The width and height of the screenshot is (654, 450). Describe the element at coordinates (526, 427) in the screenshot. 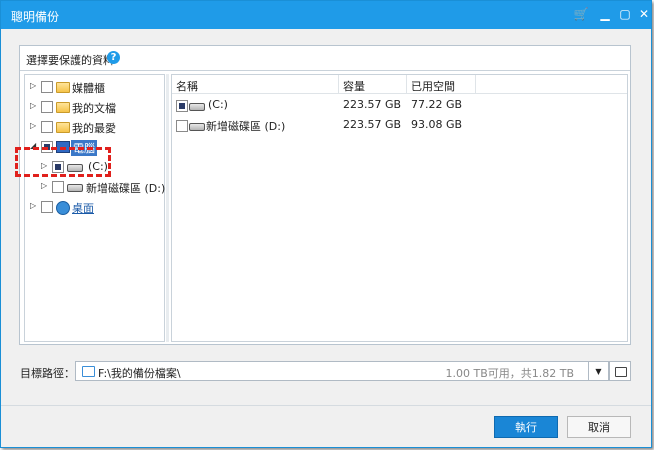

I see `execute-button: 執行` at that location.